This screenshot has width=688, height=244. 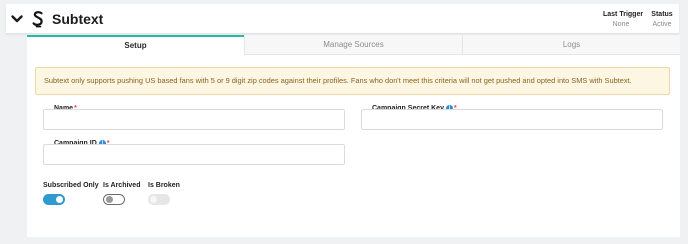 I want to click on last-trigger: Last Trigger None, so click(x=623, y=20).